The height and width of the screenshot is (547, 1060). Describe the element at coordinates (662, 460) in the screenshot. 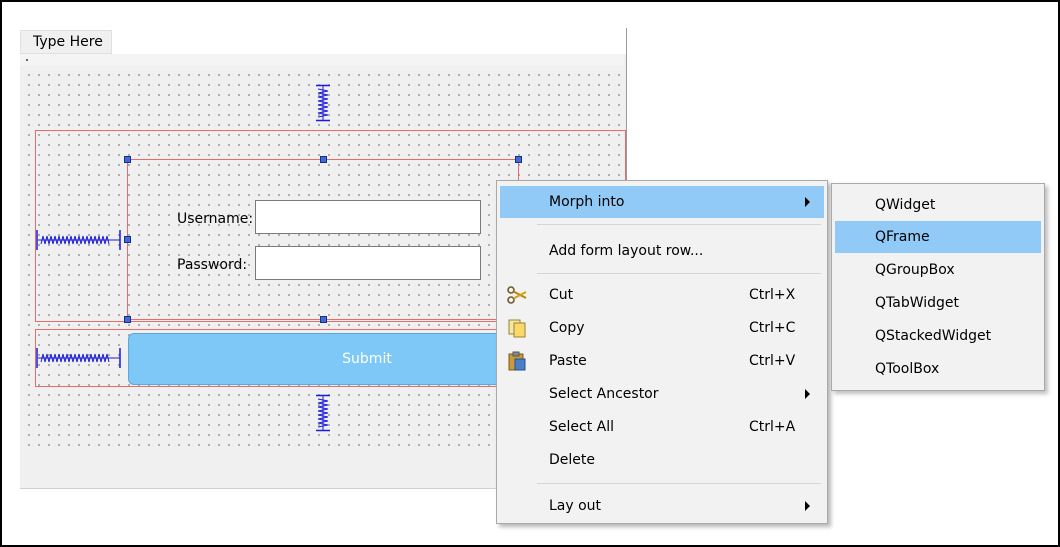

I see `menu-item-delete: Delete` at that location.